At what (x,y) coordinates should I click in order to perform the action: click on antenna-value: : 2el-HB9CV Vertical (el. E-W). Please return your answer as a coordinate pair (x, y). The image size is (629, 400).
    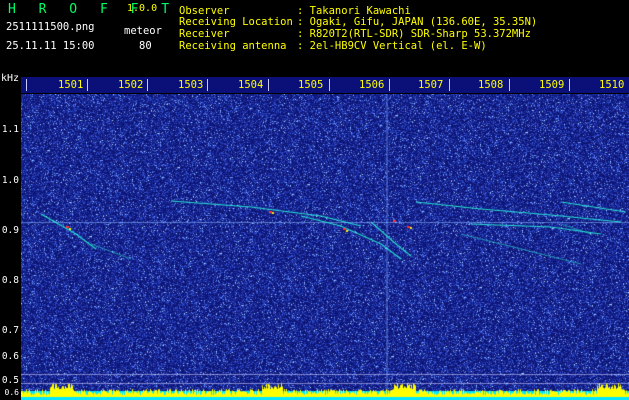
    Looking at the image, I should click on (392, 46).